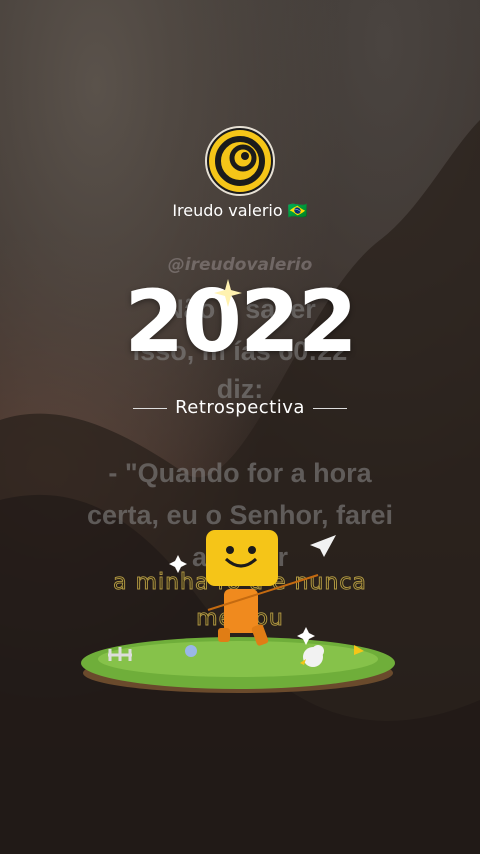 This screenshot has height=854, width=480. I want to click on profile-name: Ireudo valerio, so click(227, 210).